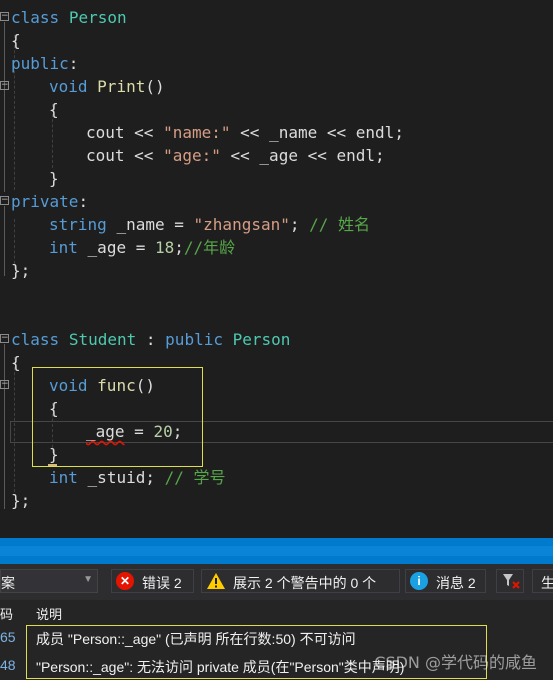  I want to click on status-bar, so click(276, 551).